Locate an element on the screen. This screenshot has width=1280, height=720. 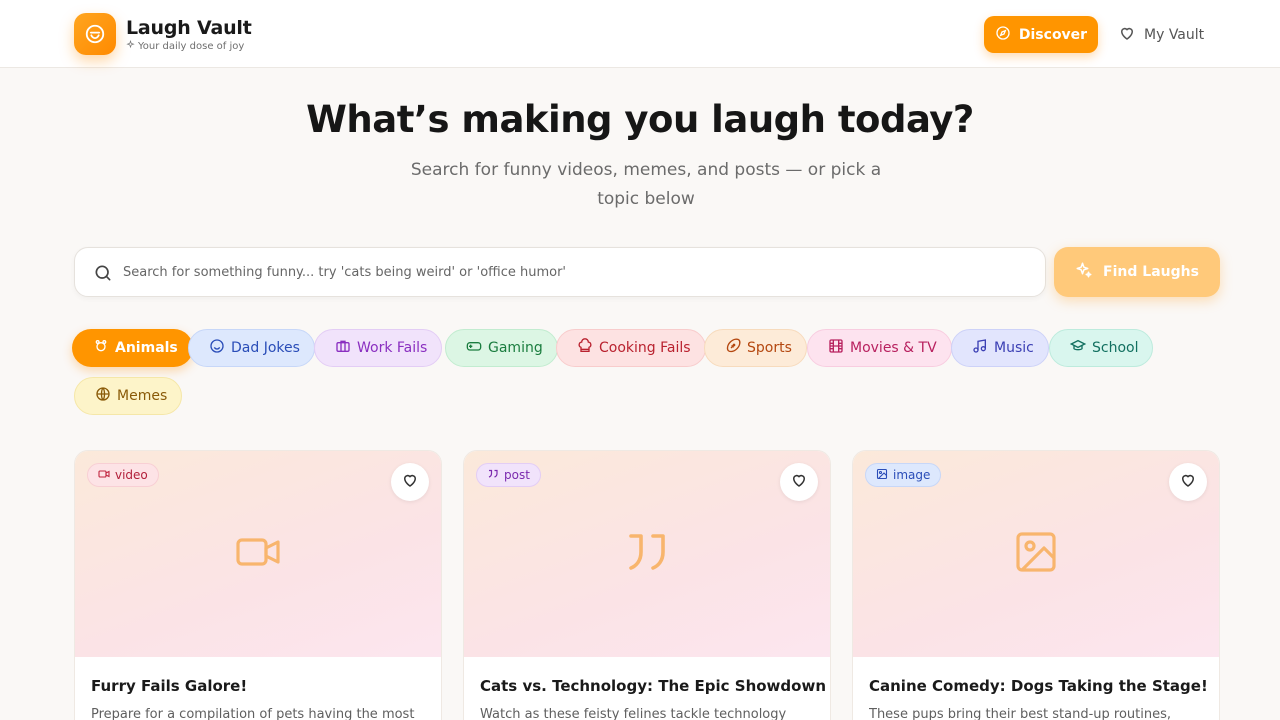
topic-chip-cooking-fails: Cooking Fails is located at coordinates (631, 348).